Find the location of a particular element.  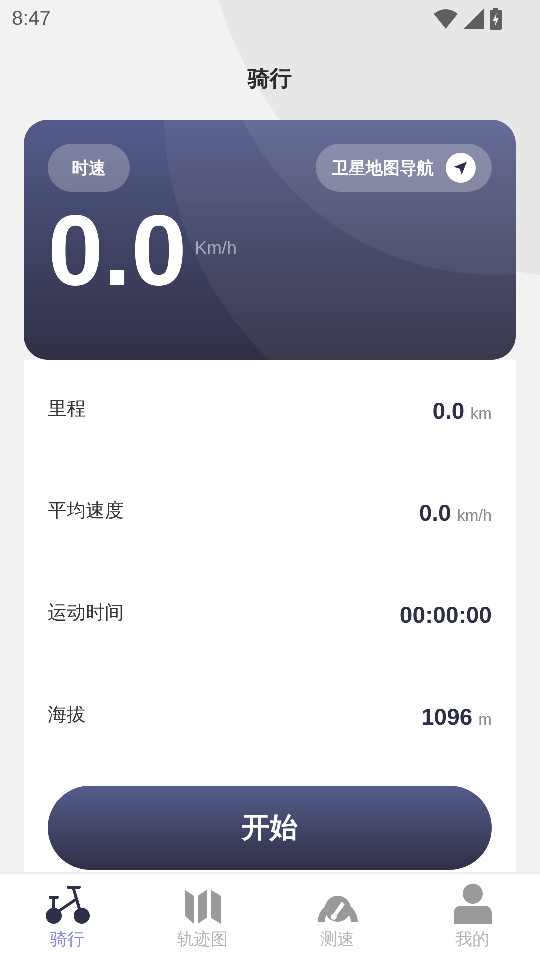

tab-label: 我的 is located at coordinates (473, 939).